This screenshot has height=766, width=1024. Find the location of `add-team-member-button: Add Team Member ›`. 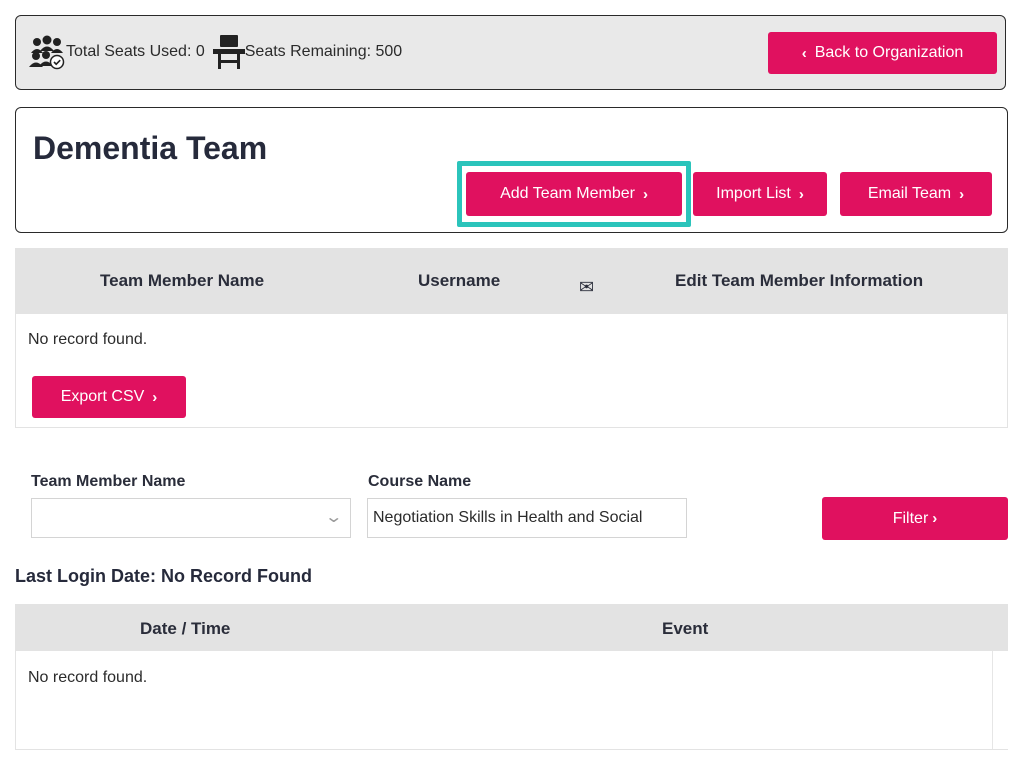

add-team-member-button: Add Team Member › is located at coordinates (574, 194).